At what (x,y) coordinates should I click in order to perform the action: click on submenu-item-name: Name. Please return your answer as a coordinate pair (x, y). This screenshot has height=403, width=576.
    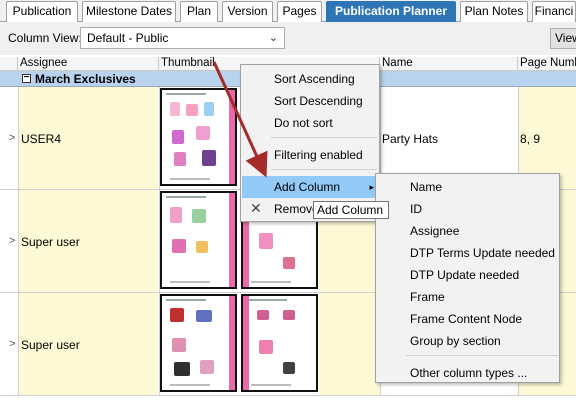
    Looking at the image, I should click on (468, 187).